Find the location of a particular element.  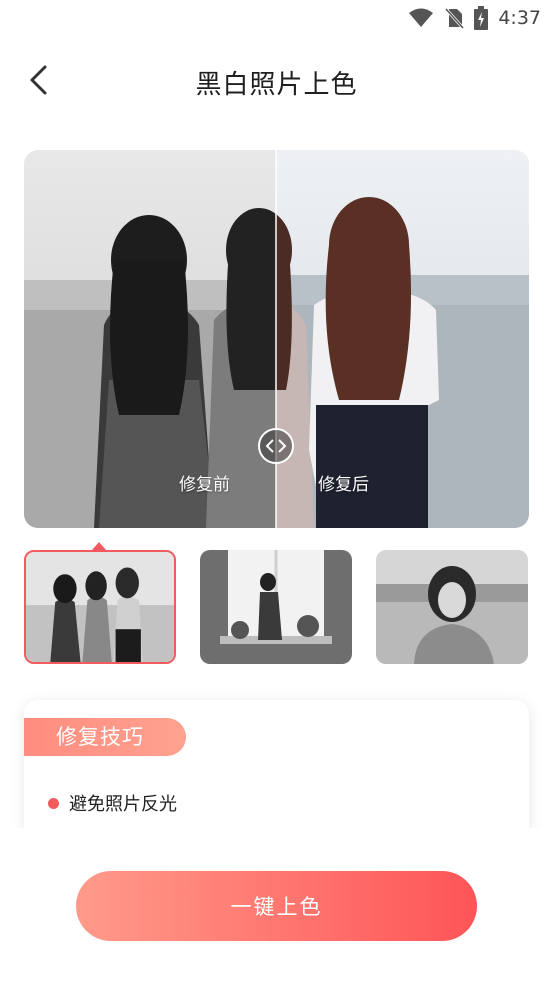

tips-title: 修复技巧 is located at coordinates (105, 737).